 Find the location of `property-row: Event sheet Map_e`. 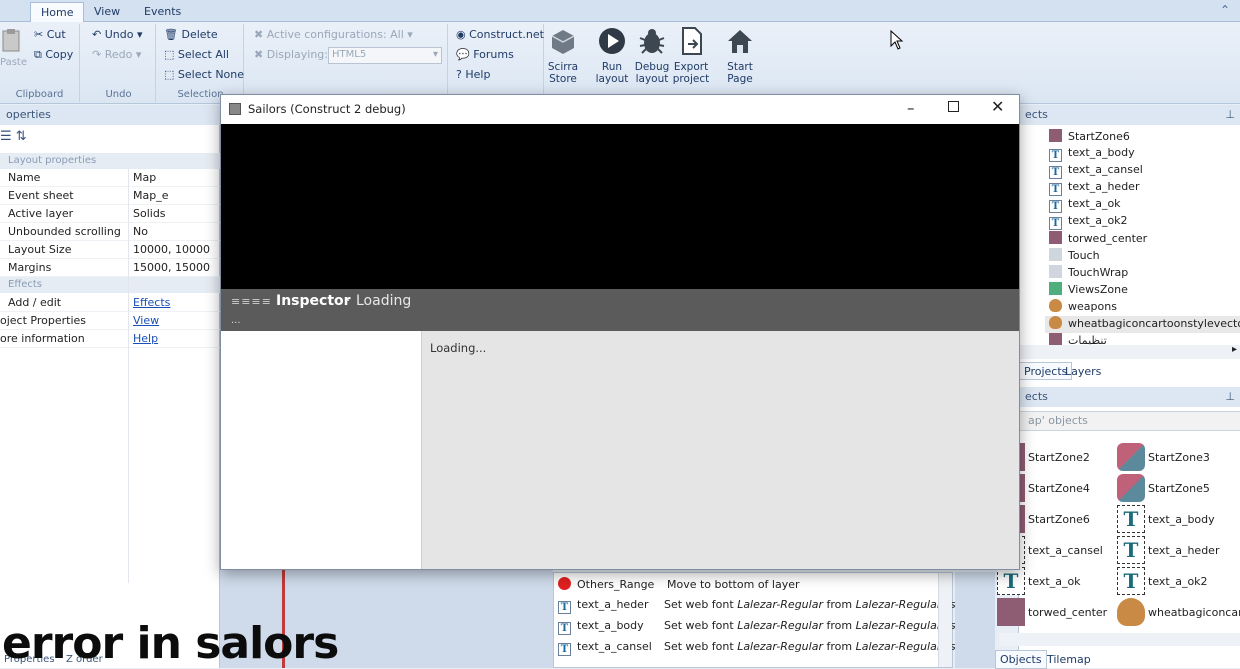

property-row: Event sheet Map_e is located at coordinates (110, 196).